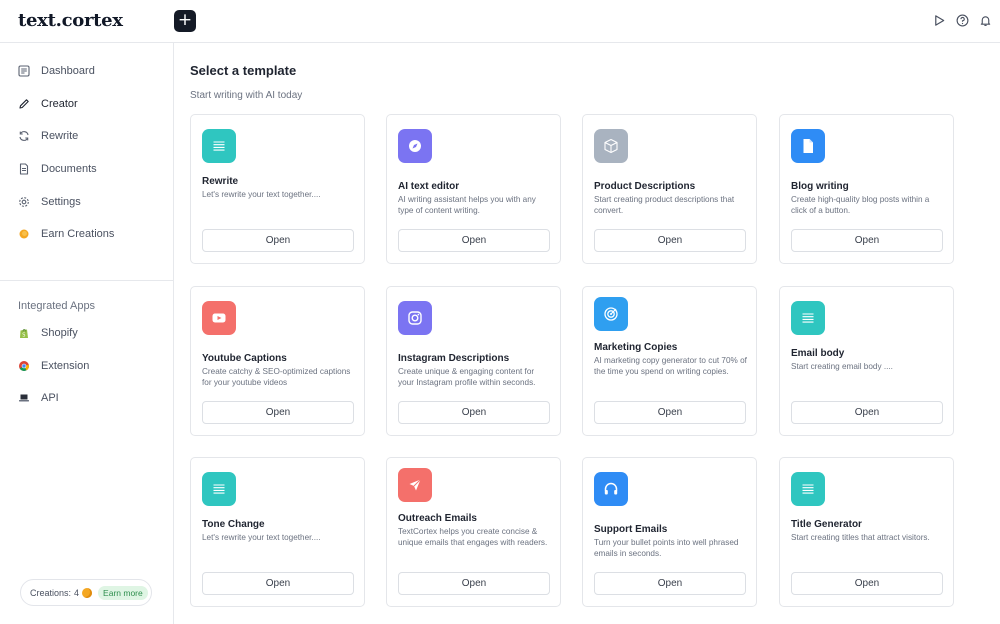  I want to click on page-title: Select a template, so click(243, 70).